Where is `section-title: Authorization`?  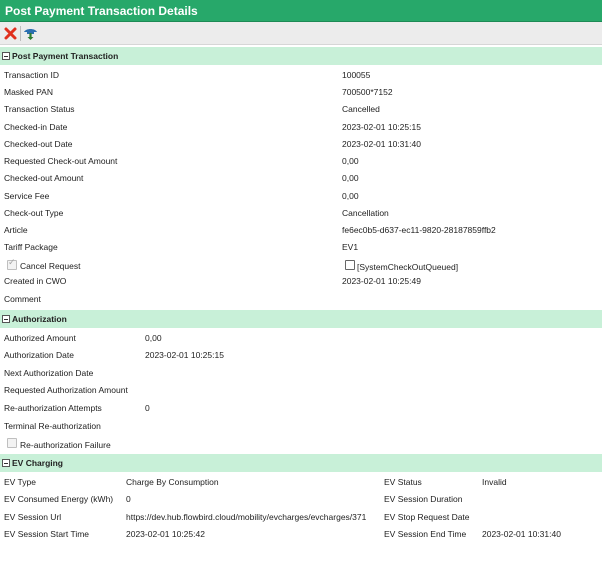
section-title: Authorization is located at coordinates (39, 319).